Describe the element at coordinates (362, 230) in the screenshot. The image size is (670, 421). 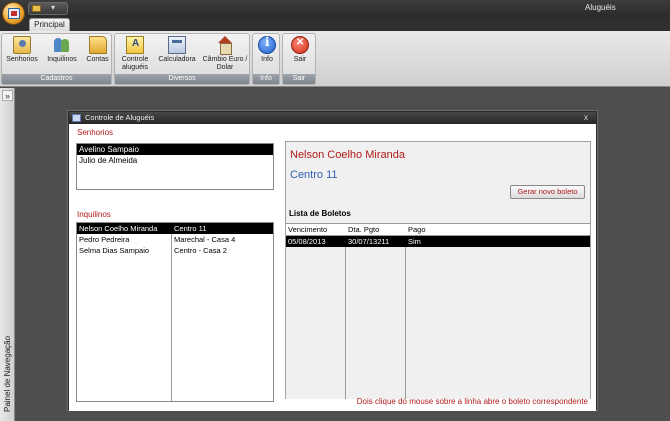
I see `column-header-dta-pgto: Dta. Pgto` at that location.